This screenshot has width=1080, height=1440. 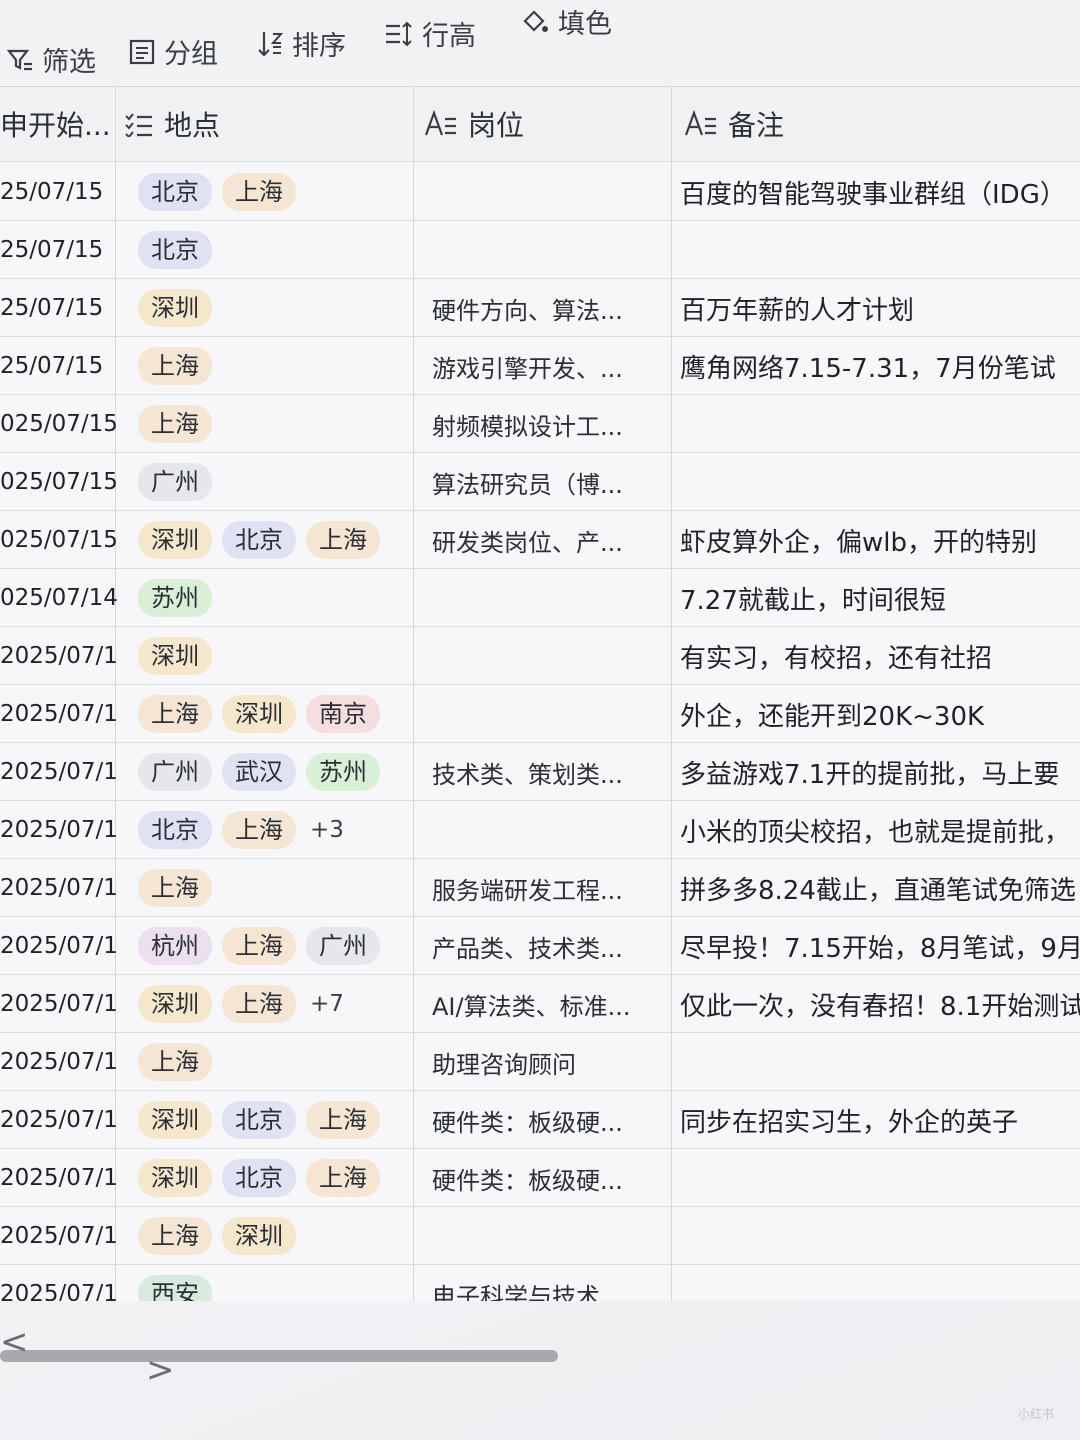 What do you see at coordinates (327, 830) in the screenshot?
I see `more-locations-count: +3` at bounding box center [327, 830].